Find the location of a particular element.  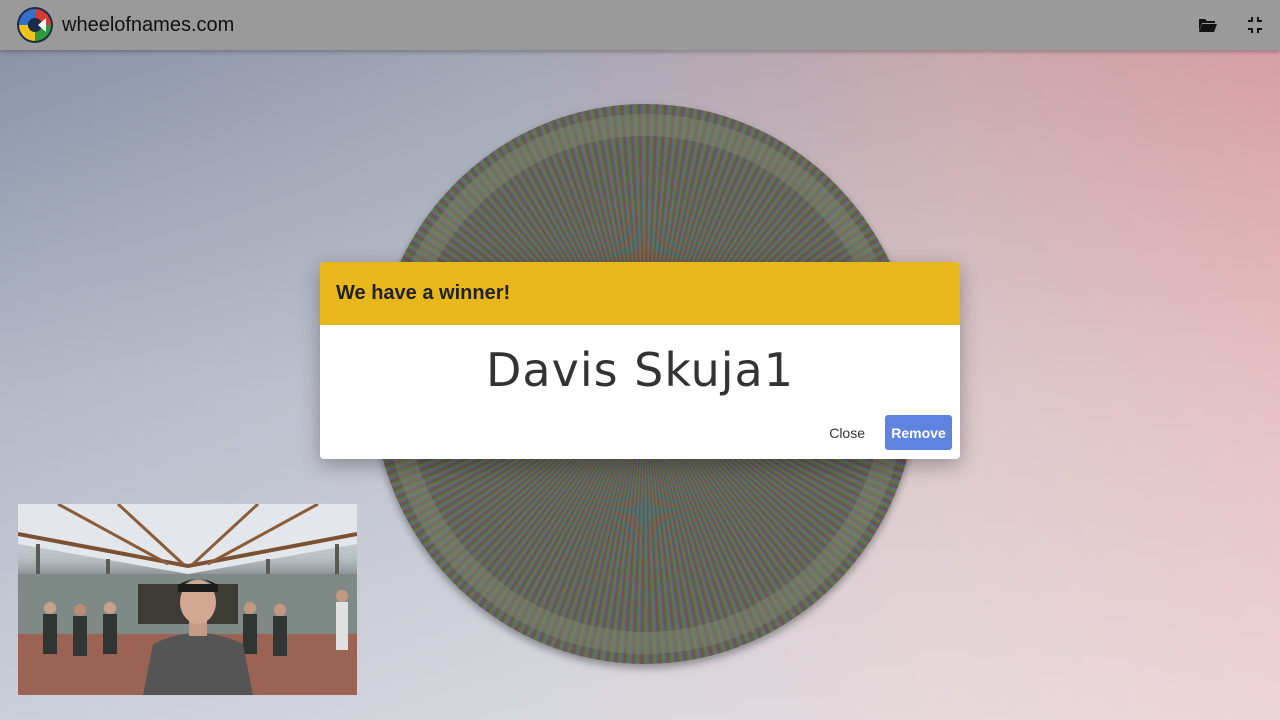

exit-fullscreen-icon is located at coordinates (1255, 25).